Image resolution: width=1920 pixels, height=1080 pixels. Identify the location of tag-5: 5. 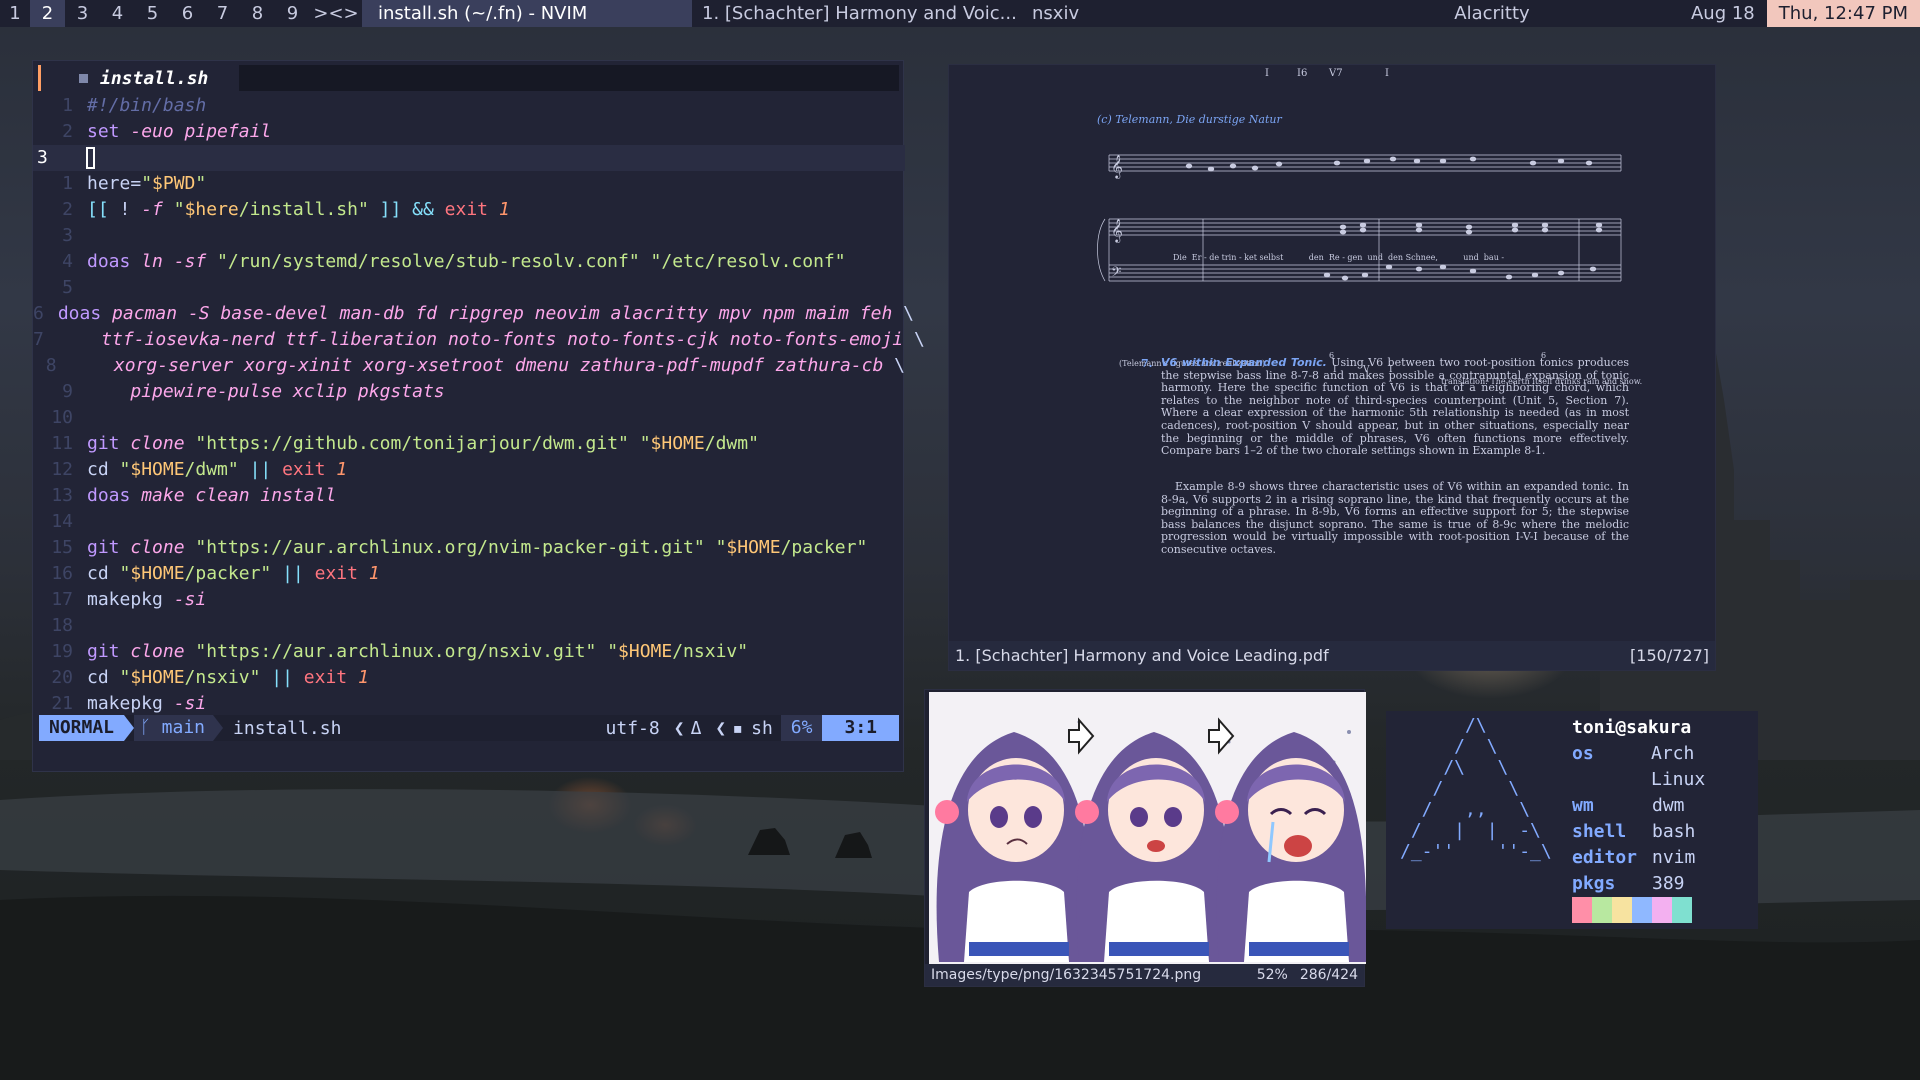
(152, 13).